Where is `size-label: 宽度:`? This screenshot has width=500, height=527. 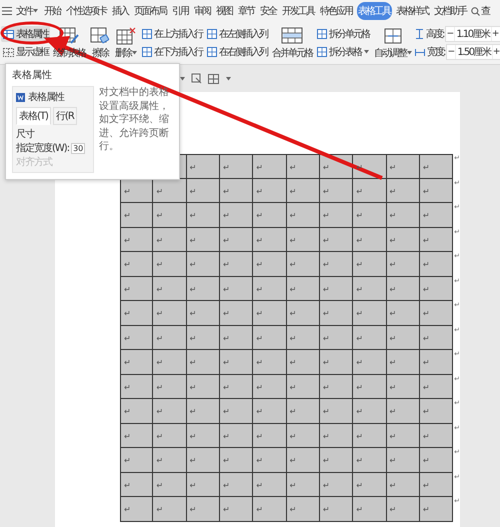
size-label: 宽度: is located at coordinates (435, 52).